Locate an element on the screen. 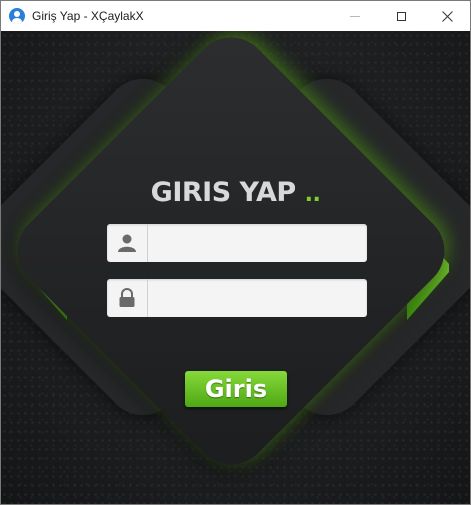  user-icon is located at coordinates (127, 243).